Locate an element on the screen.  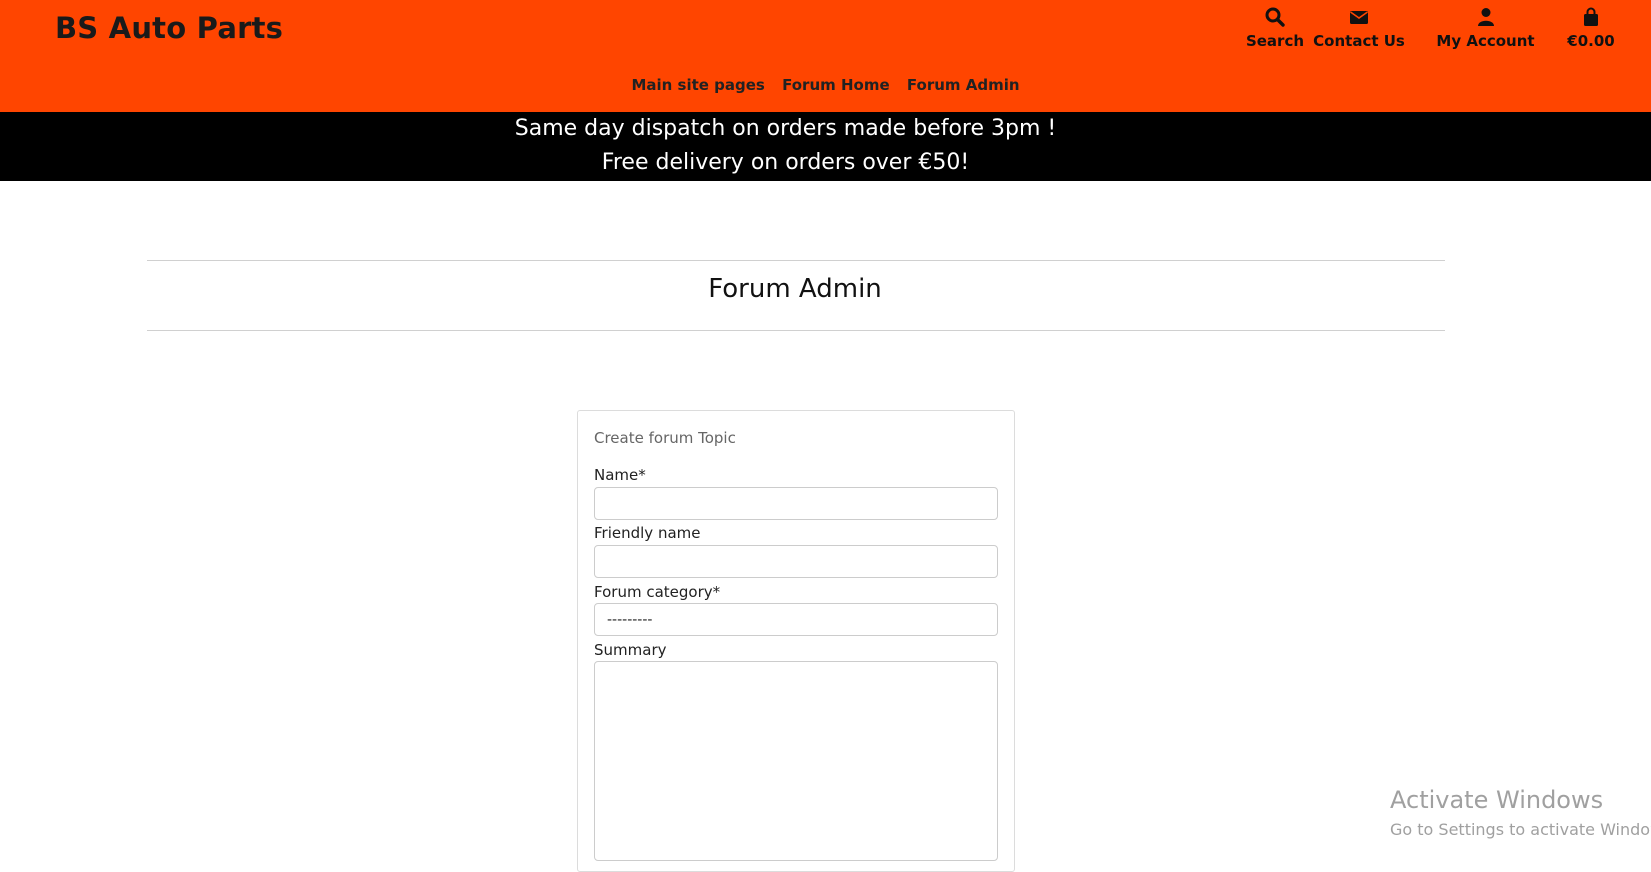
nav-cart-total: €0.00 is located at coordinates (1591, 41).